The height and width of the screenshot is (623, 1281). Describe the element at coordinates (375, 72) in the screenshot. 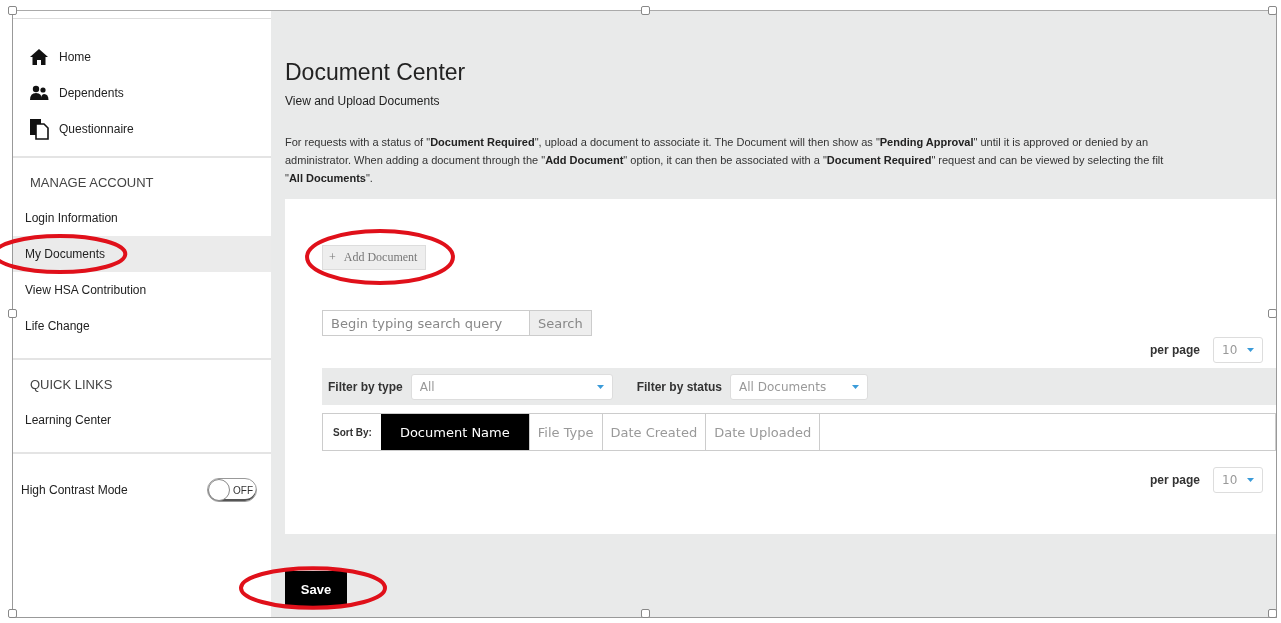

I see `page-title: Document Center` at that location.